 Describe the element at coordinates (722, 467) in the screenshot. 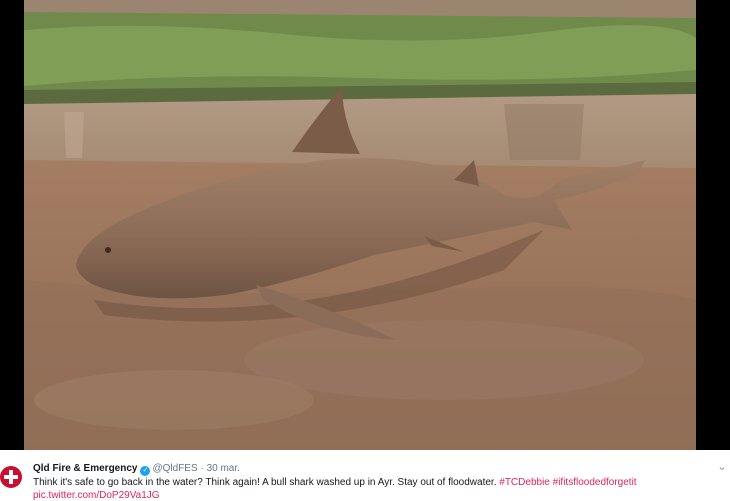

I see `chevron-down-icon: ⌄` at that location.